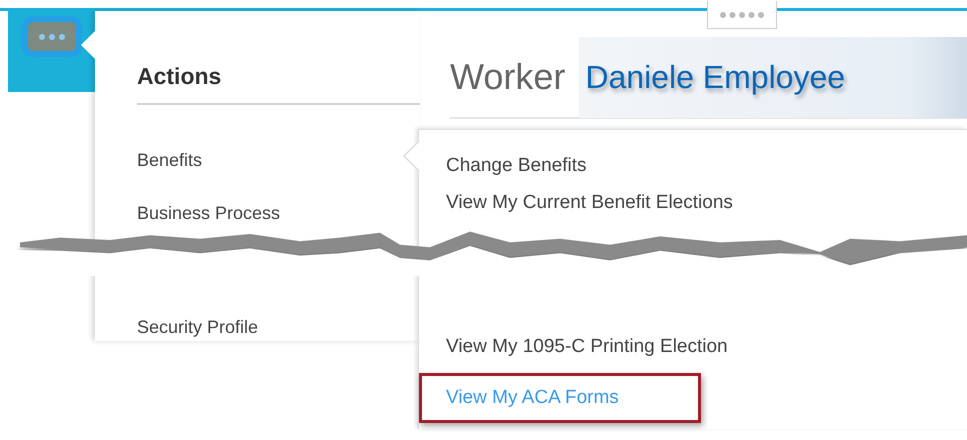 This screenshot has width=967, height=440. I want to click on related-actions-button, so click(52, 36).